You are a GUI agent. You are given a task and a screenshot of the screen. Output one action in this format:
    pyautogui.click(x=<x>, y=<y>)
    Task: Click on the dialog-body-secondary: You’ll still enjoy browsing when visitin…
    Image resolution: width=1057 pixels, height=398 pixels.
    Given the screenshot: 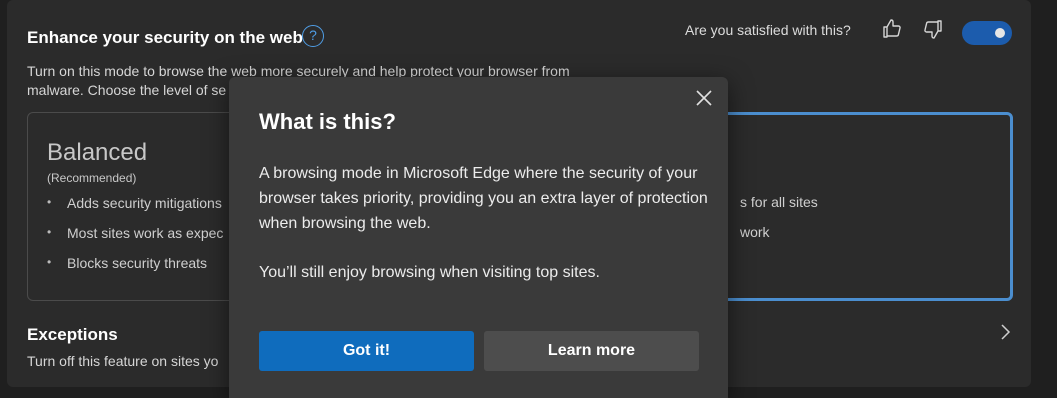 What is the action you would take?
    pyautogui.click(x=429, y=272)
    